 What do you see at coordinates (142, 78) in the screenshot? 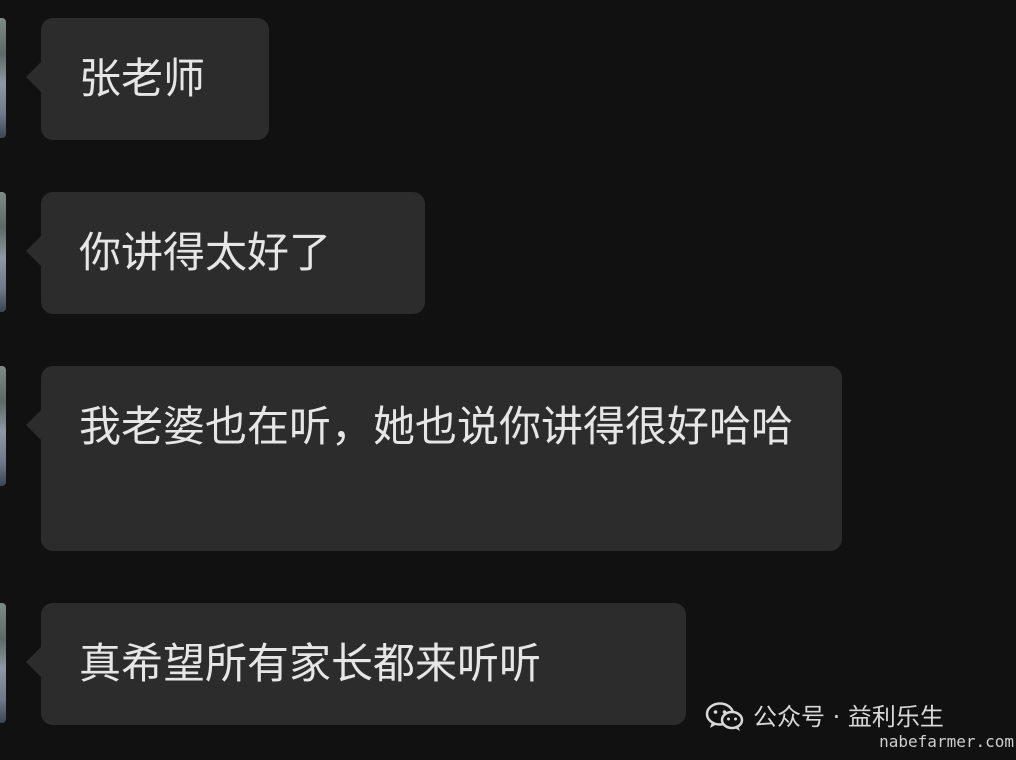
I see `message-text: 张老师` at bounding box center [142, 78].